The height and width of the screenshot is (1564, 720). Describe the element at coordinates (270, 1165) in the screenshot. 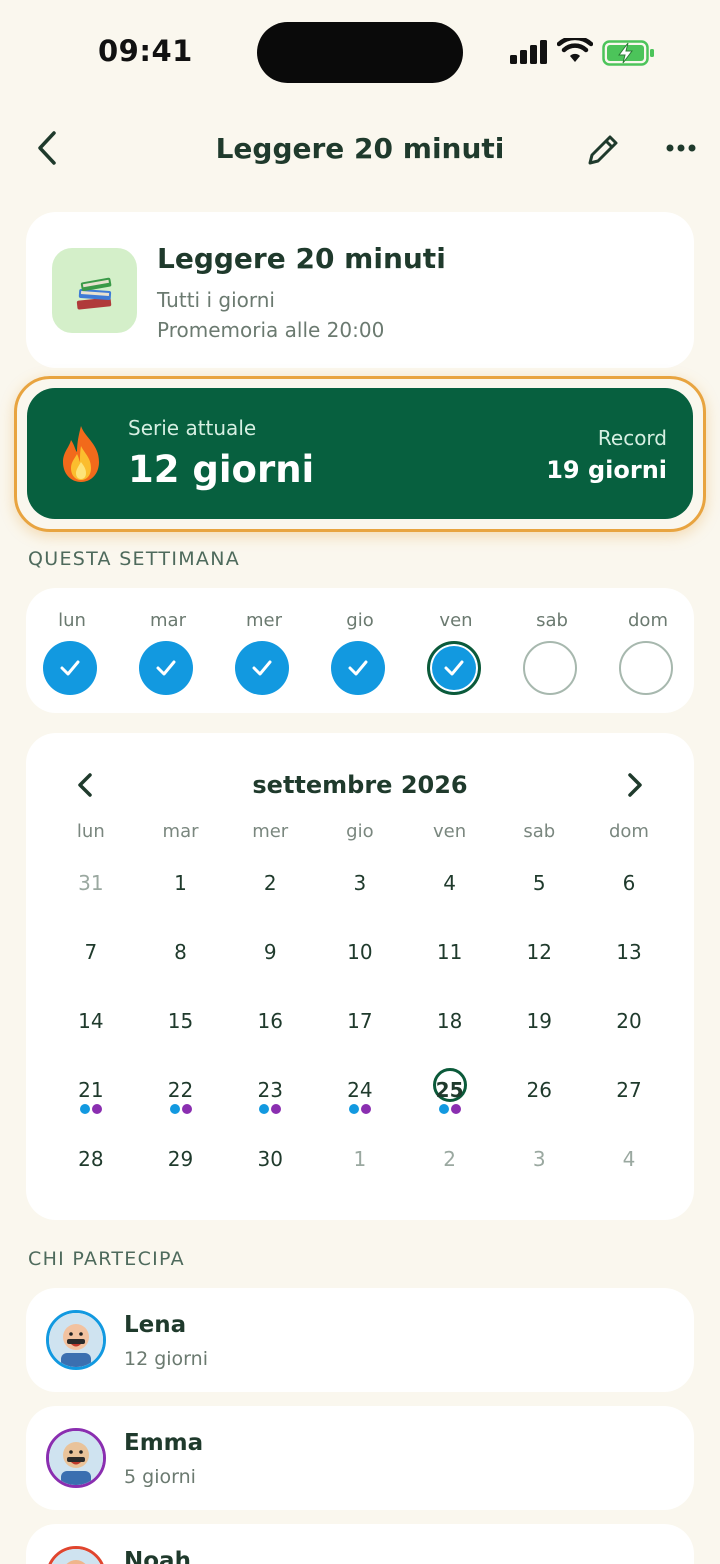

I see `calendar-day: 30` at that location.